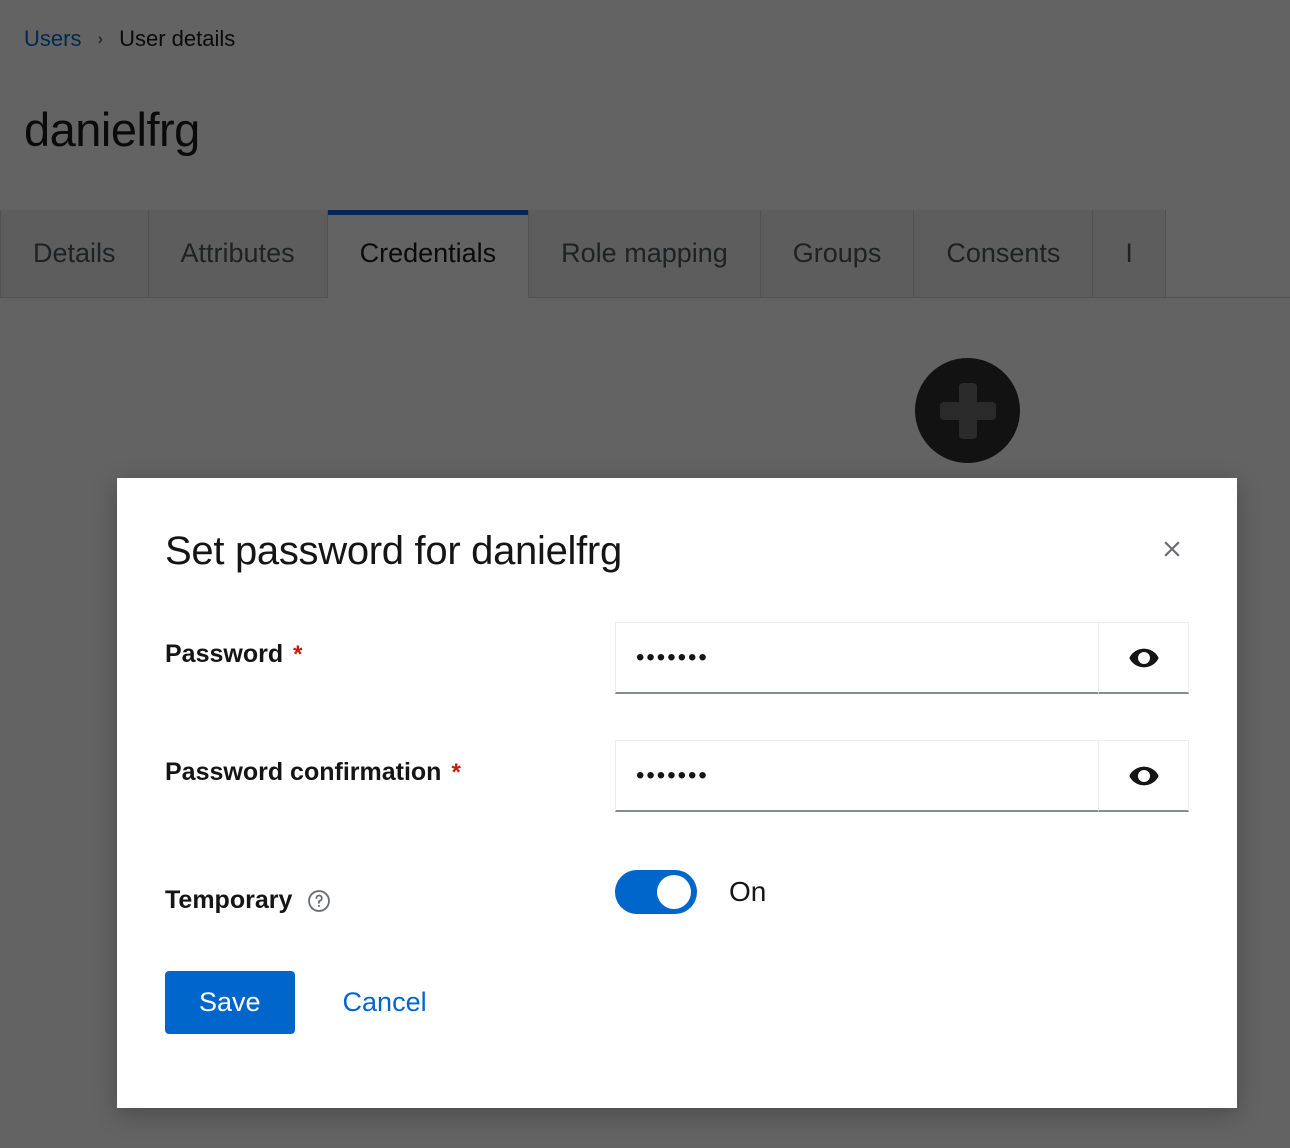 The height and width of the screenshot is (1148, 1290). What do you see at coordinates (224, 654) in the screenshot?
I see `password-label-text: Password` at bounding box center [224, 654].